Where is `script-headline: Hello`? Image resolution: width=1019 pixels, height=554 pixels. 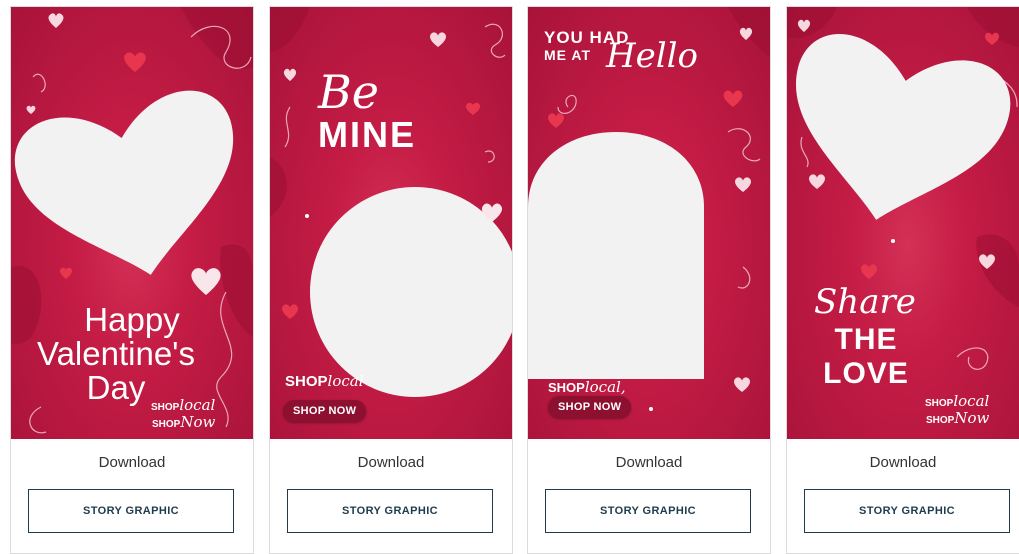
script-headline: Hello is located at coordinates (652, 56).